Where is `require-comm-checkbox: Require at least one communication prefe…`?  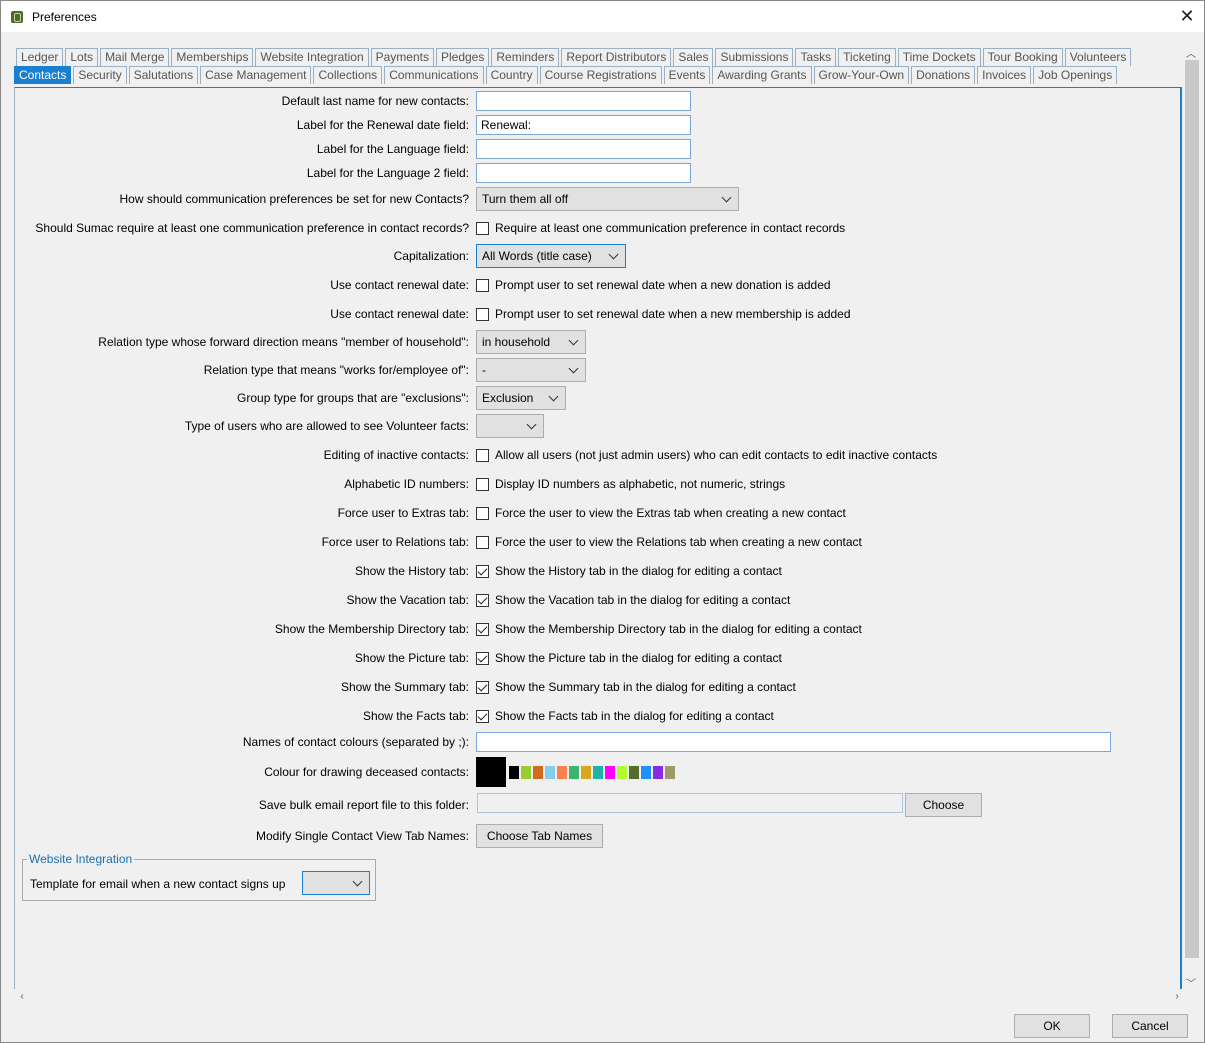
require-comm-checkbox: Require at least one communication prefe… is located at coordinates (660, 228).